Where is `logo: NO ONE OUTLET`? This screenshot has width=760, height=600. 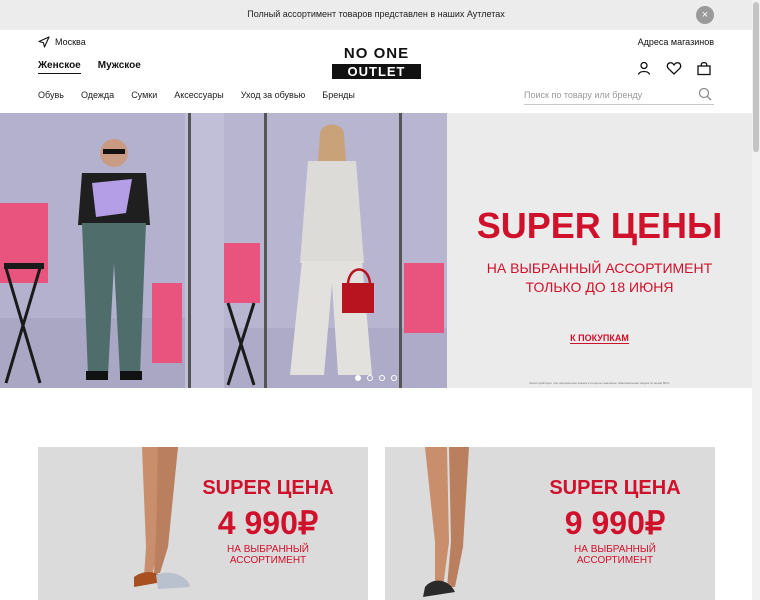 logo: NO ONE OUTLET is located at coordinates (376, 62).